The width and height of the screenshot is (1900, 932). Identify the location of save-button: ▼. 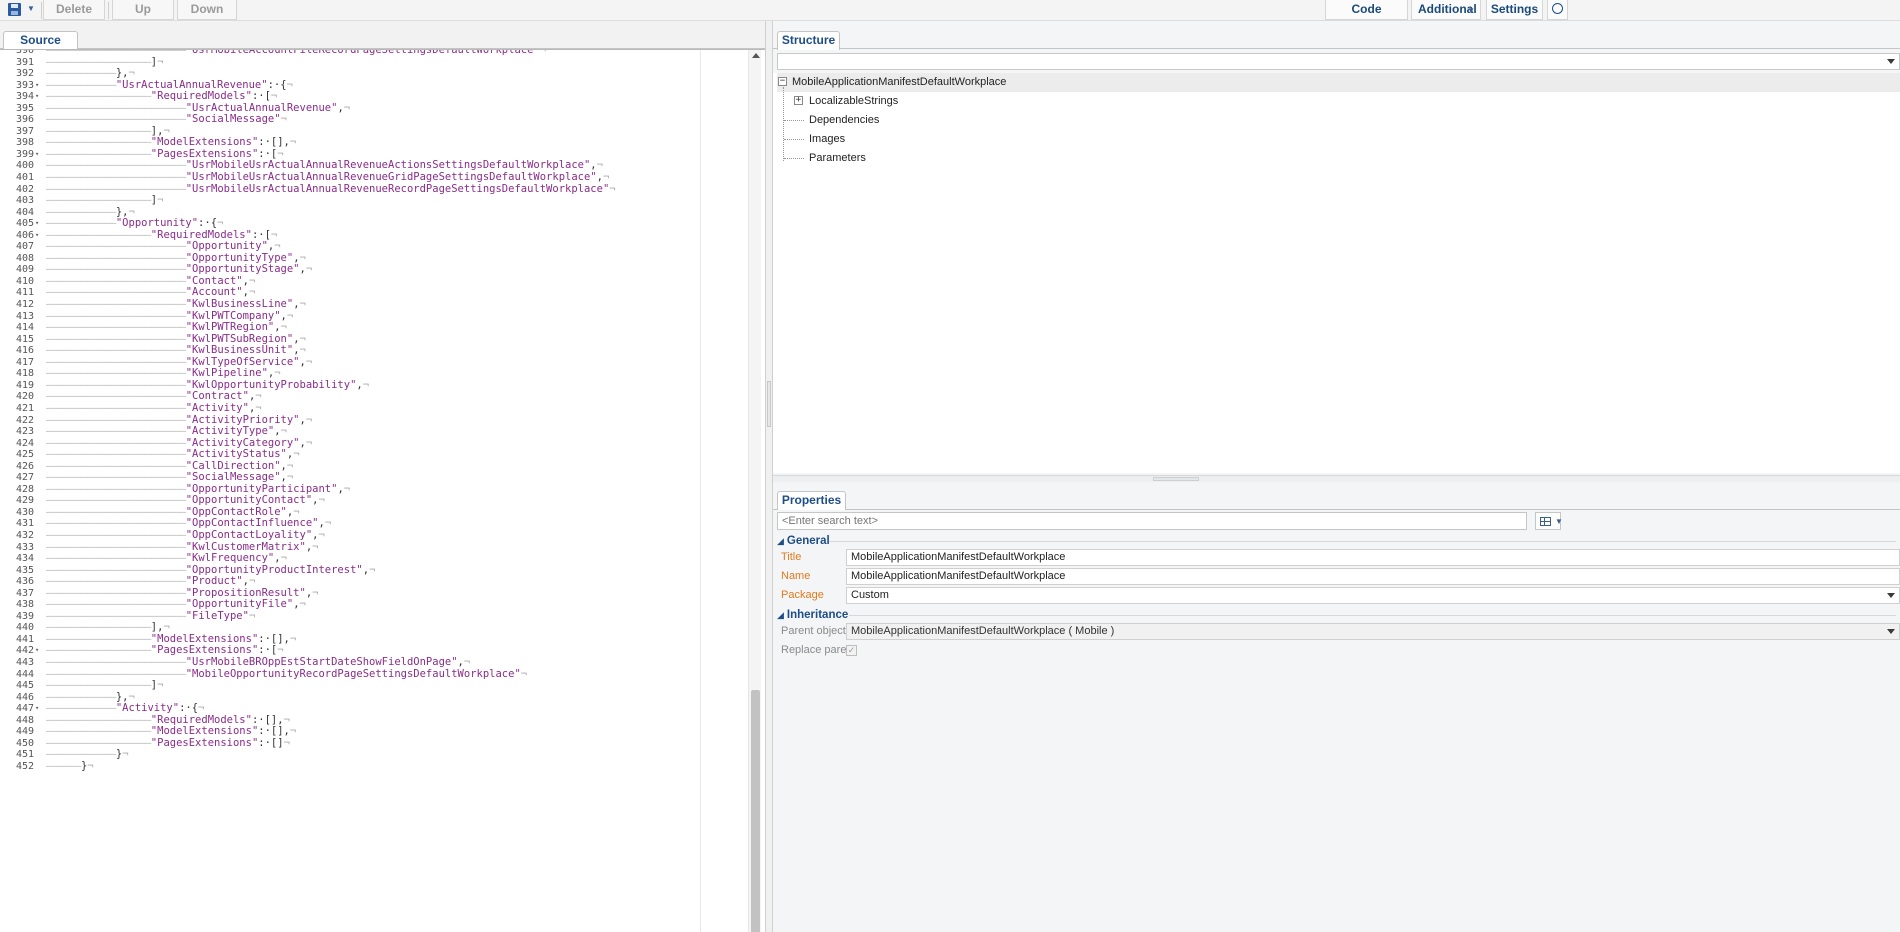
(21, 10).